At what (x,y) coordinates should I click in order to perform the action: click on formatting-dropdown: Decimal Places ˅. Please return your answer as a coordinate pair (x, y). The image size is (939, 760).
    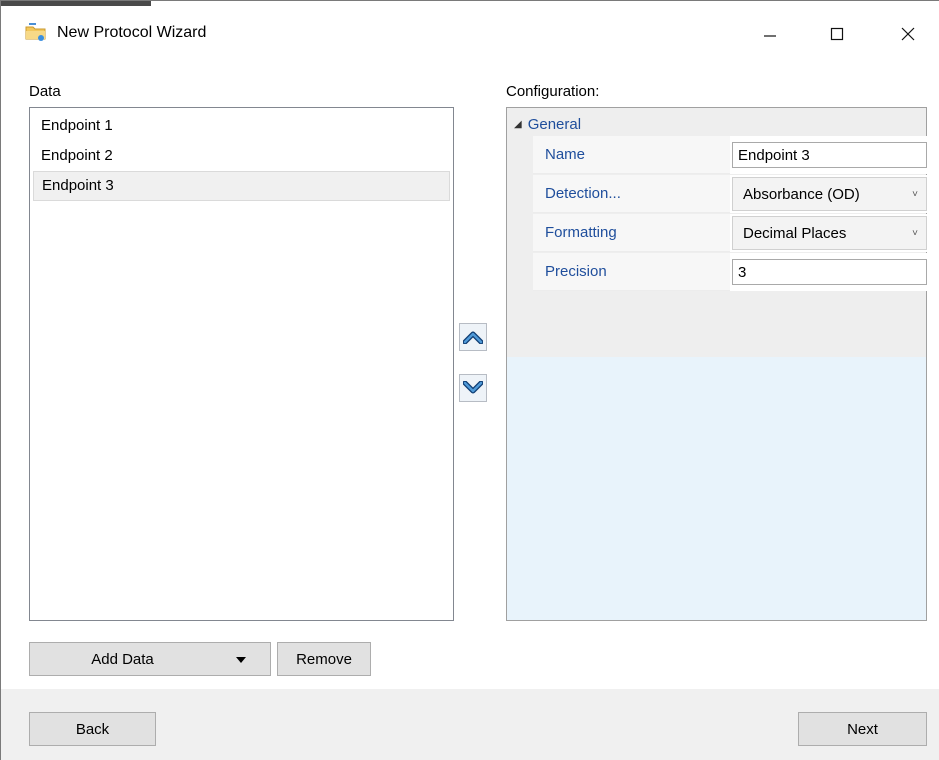
    Looking at the image, I should click on (829, 233).